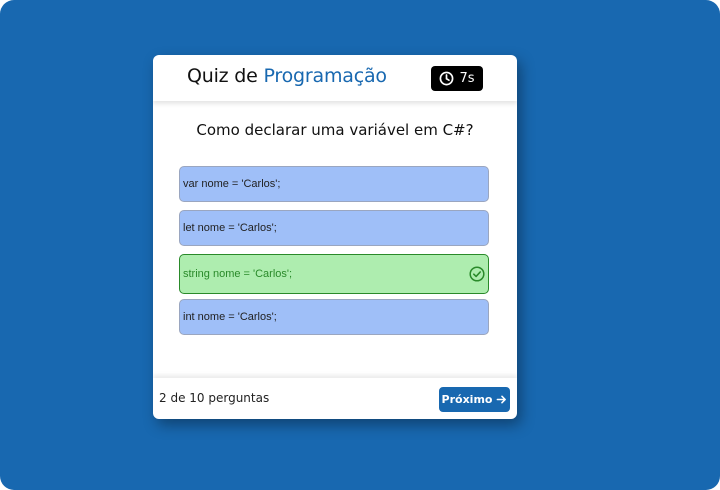  Describe the element at coordinates (222, 76) in the screenshot. I see `title-prefix: Quiz de` at that location.